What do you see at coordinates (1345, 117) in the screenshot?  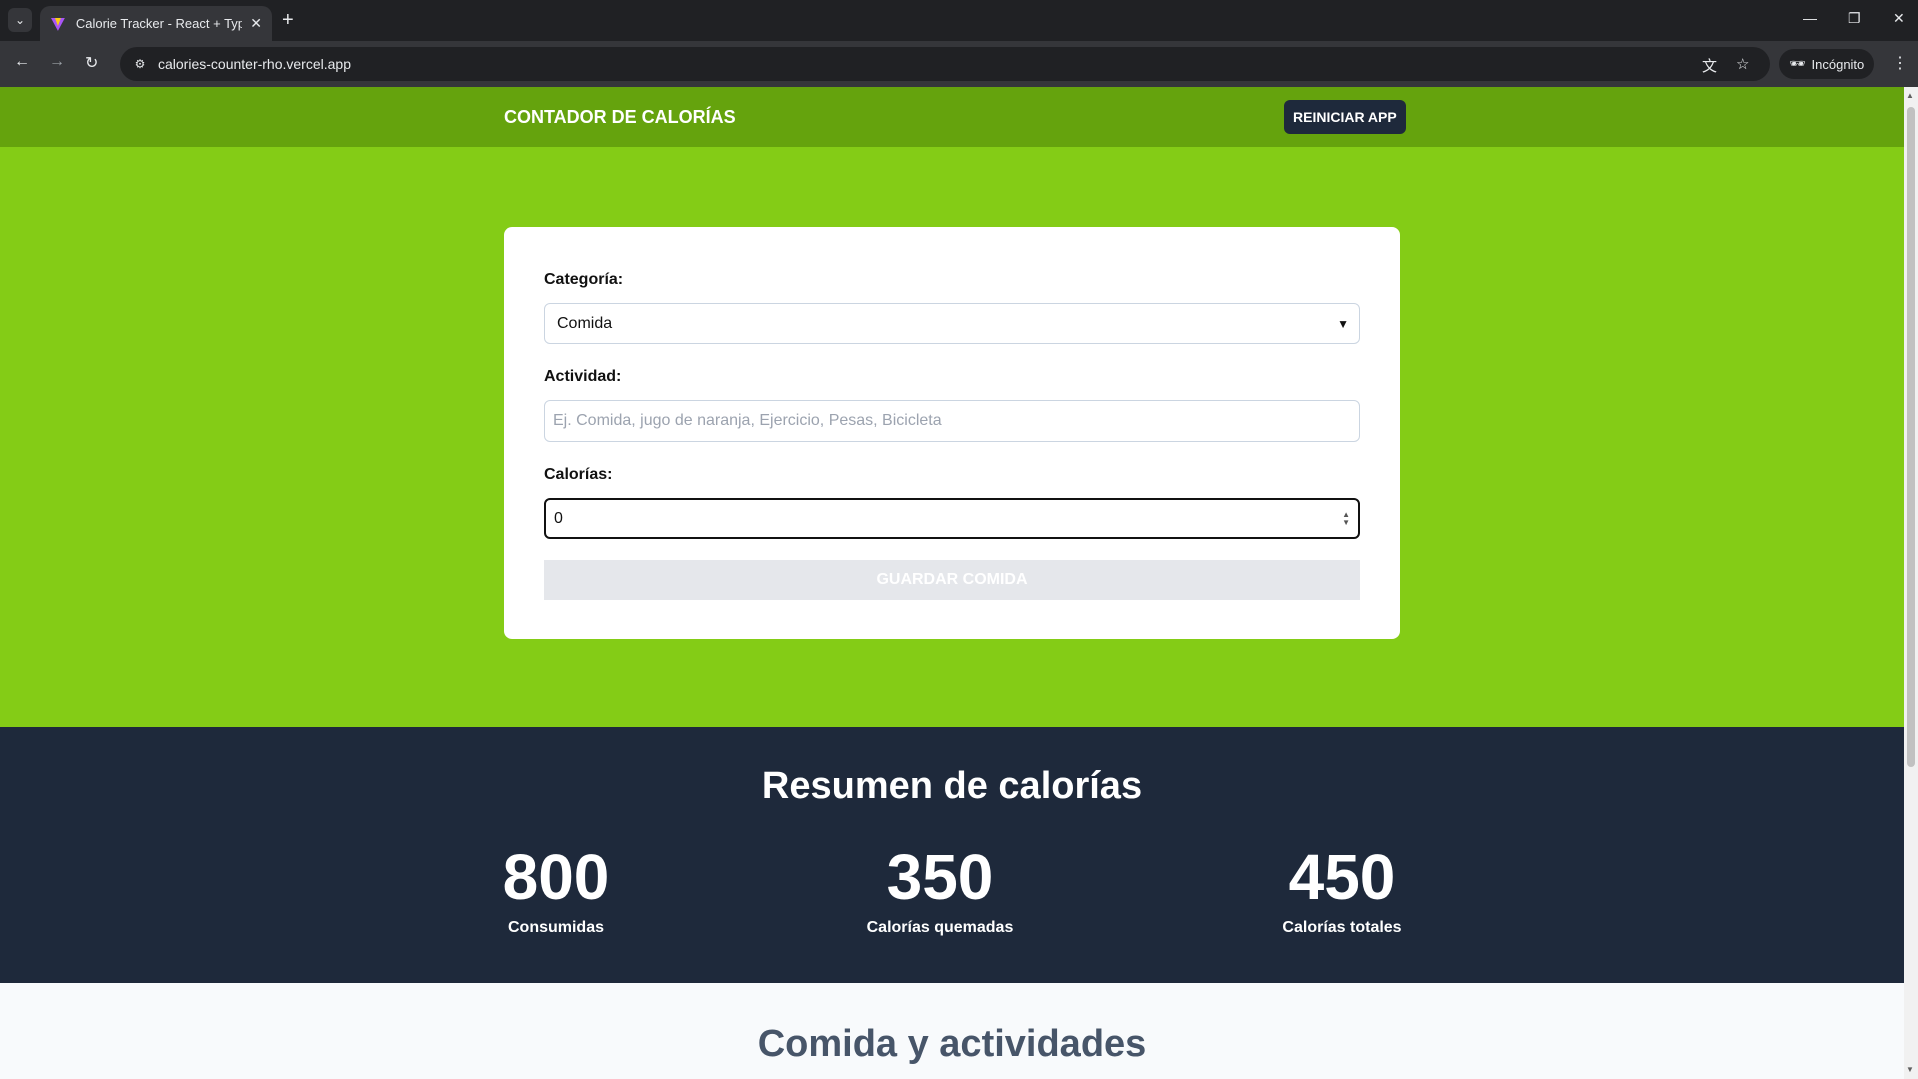 I see `reset-app-button: REINICIAR APP` at bounding box center [1345, 117].